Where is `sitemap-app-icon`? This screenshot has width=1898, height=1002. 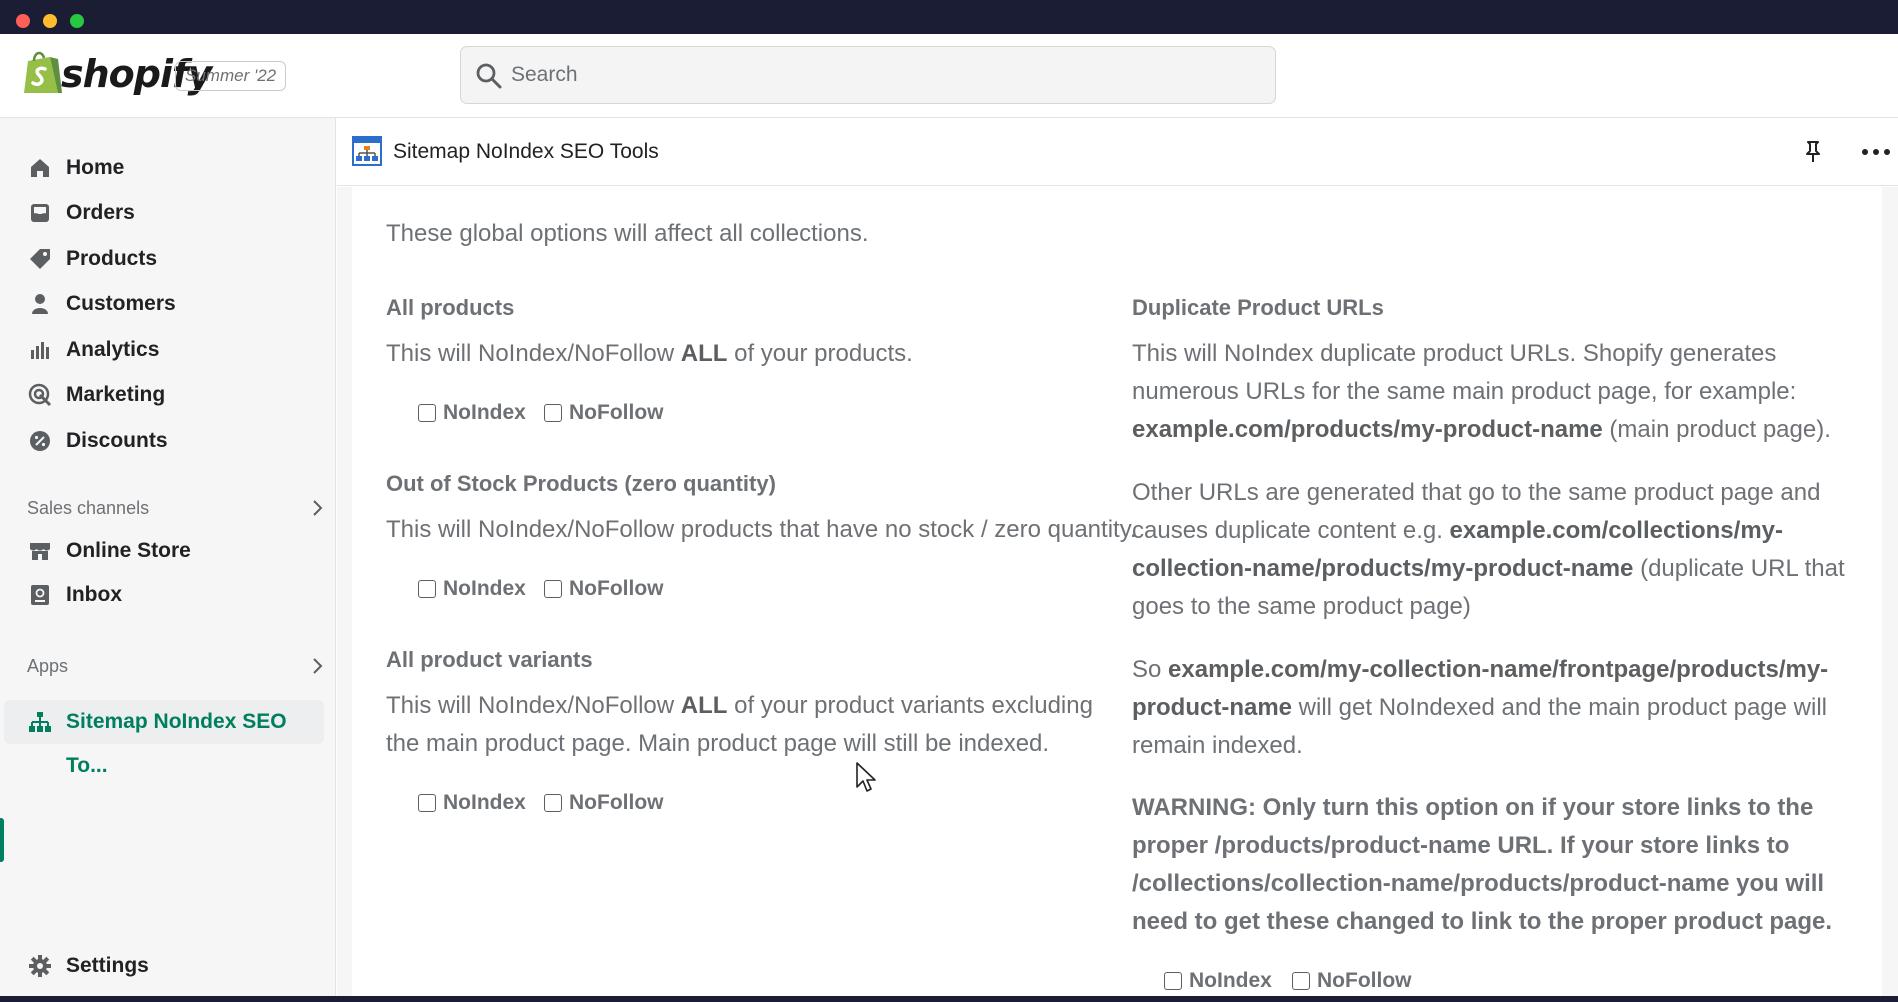
sitemap-app-icon is located at coordinates (367, 151).